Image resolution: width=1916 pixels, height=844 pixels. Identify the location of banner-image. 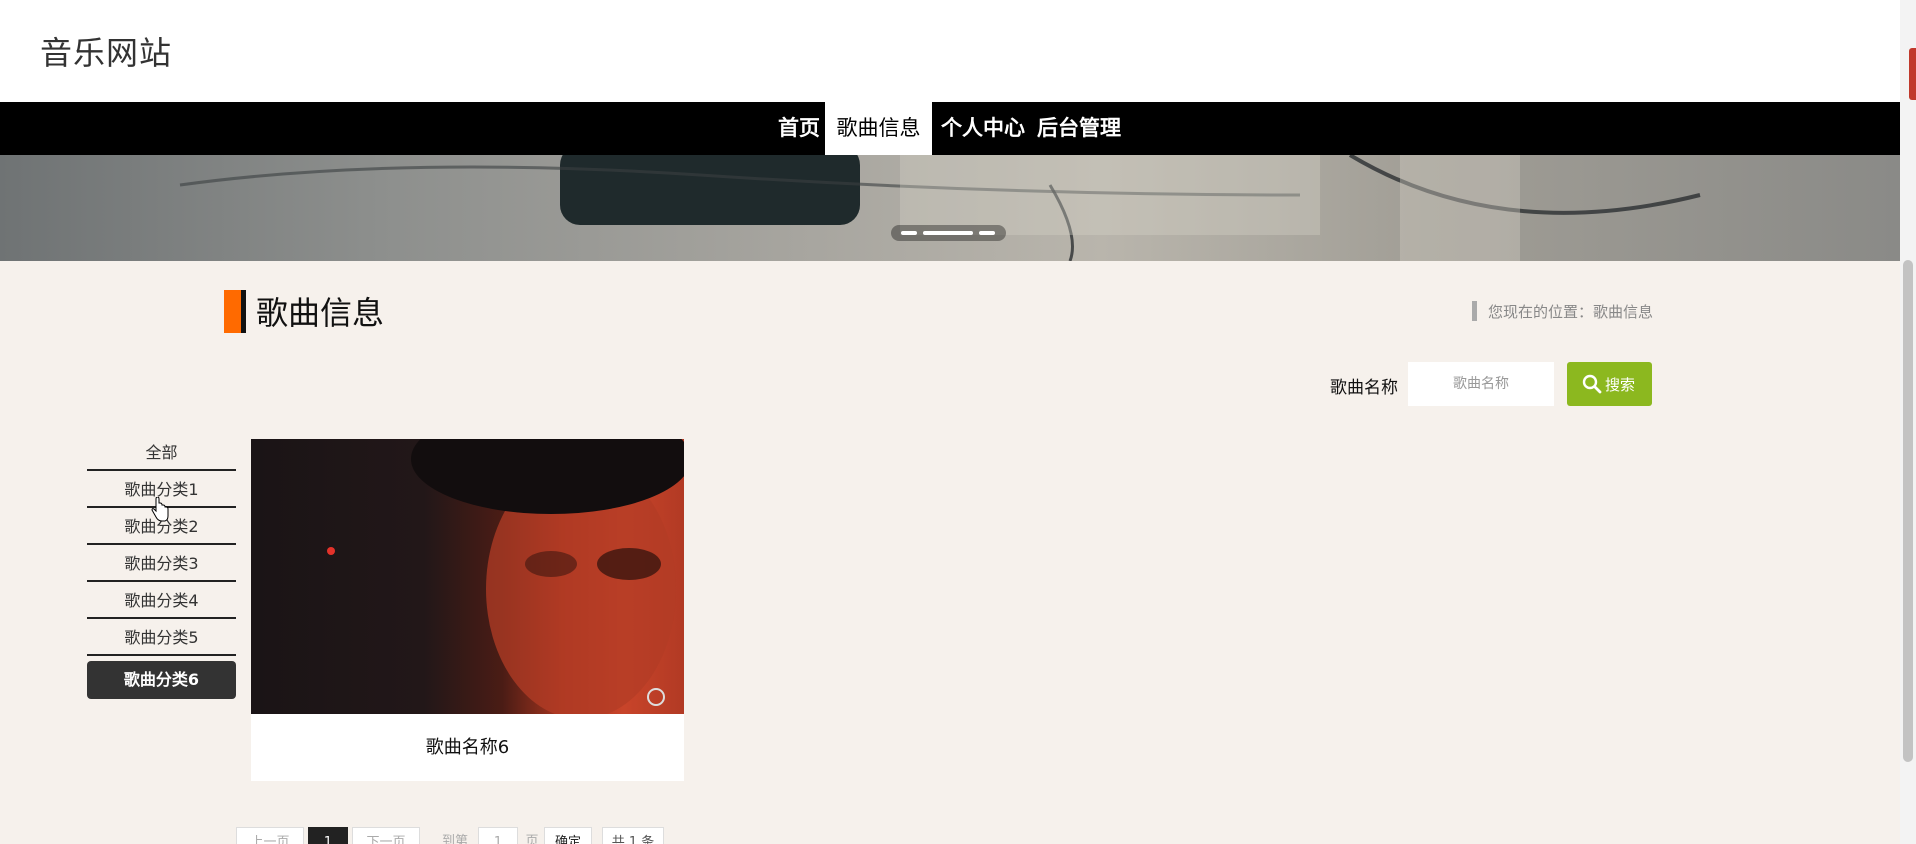
(940, 208).